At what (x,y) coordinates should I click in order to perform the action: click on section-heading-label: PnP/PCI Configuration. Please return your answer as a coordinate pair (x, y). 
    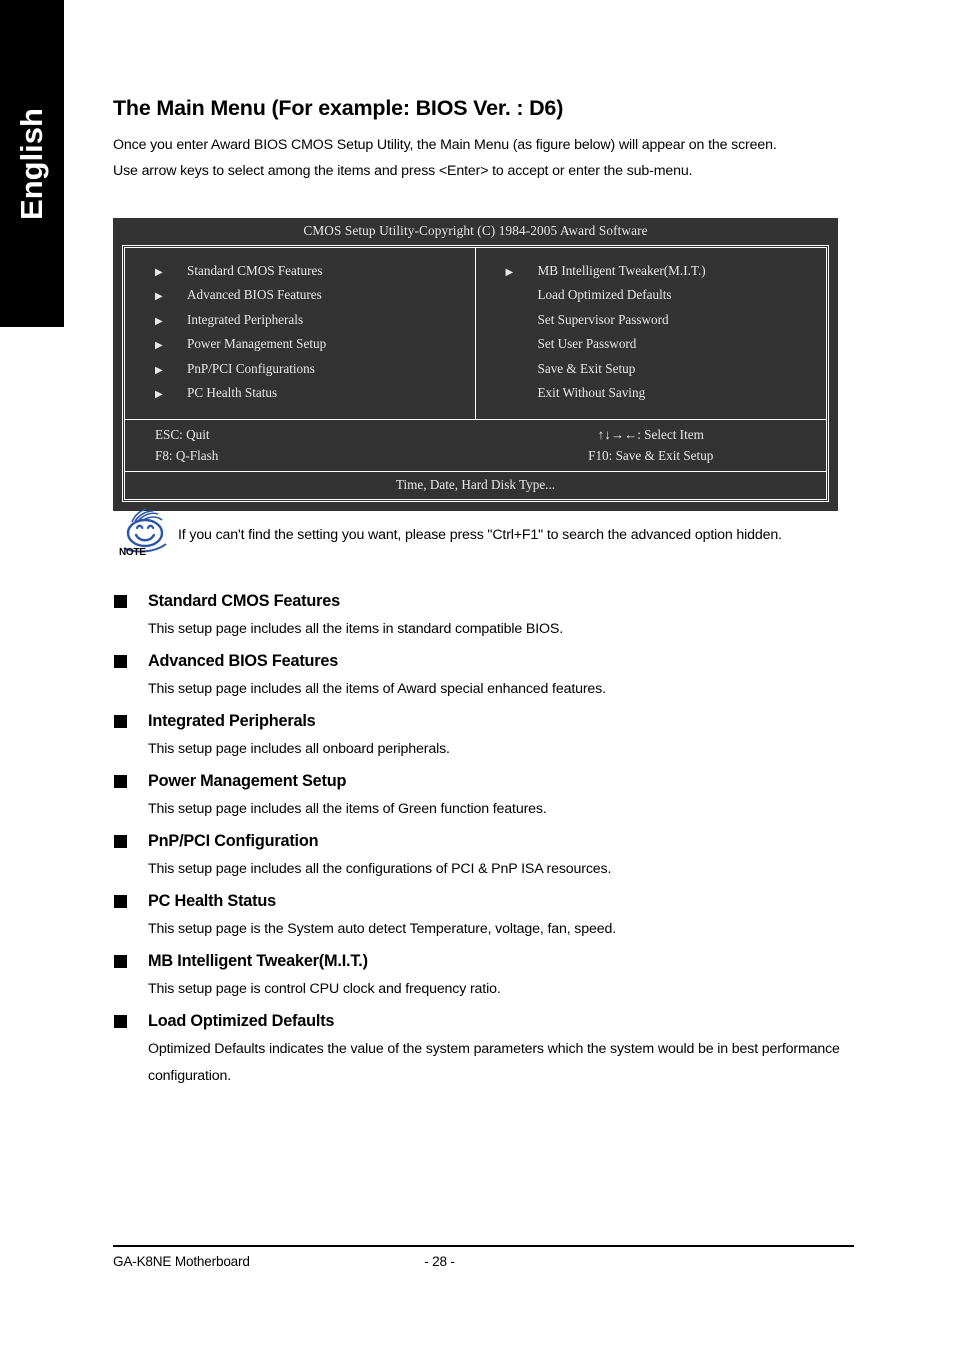
    Looking at the image, I should click on (233, 840).